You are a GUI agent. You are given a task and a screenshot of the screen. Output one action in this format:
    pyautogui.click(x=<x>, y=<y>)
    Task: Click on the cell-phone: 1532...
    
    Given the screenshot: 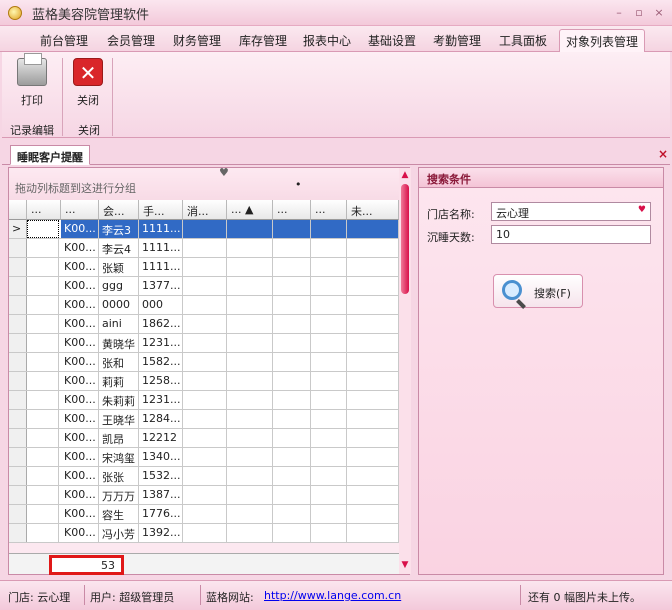 What is the action you would take?
    pyautogui.click(x=161, y=476)
    